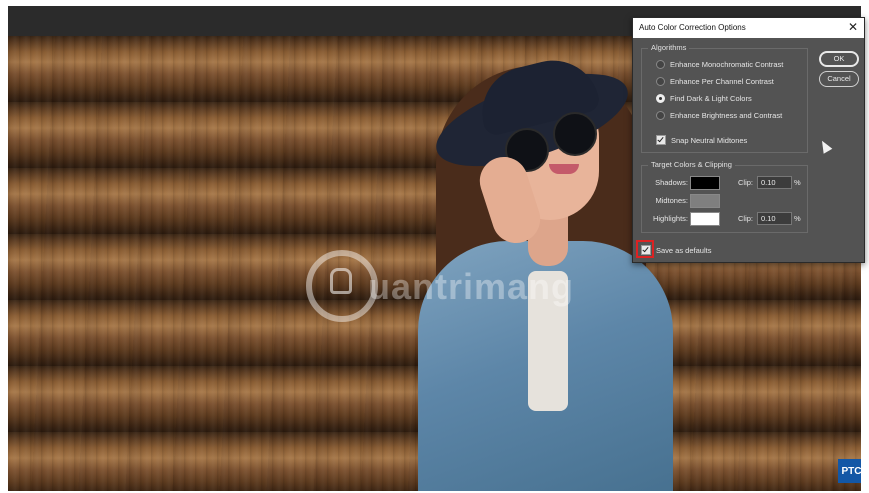  I want to click on radio-enhance-brightness-contrast: Enhance Brightness and Contrast, so click(719, 115).